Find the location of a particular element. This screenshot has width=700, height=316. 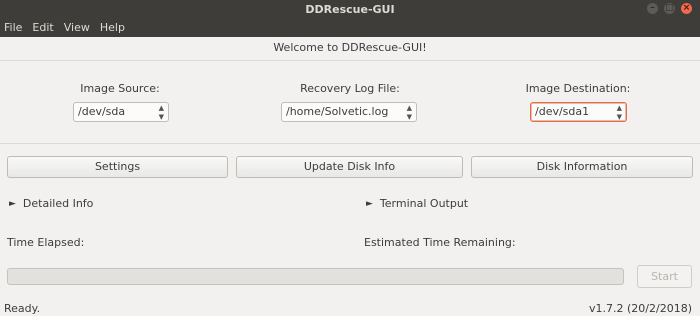

detailed-info-expander: ► Detailed Info is located at coordinates (51, 203).